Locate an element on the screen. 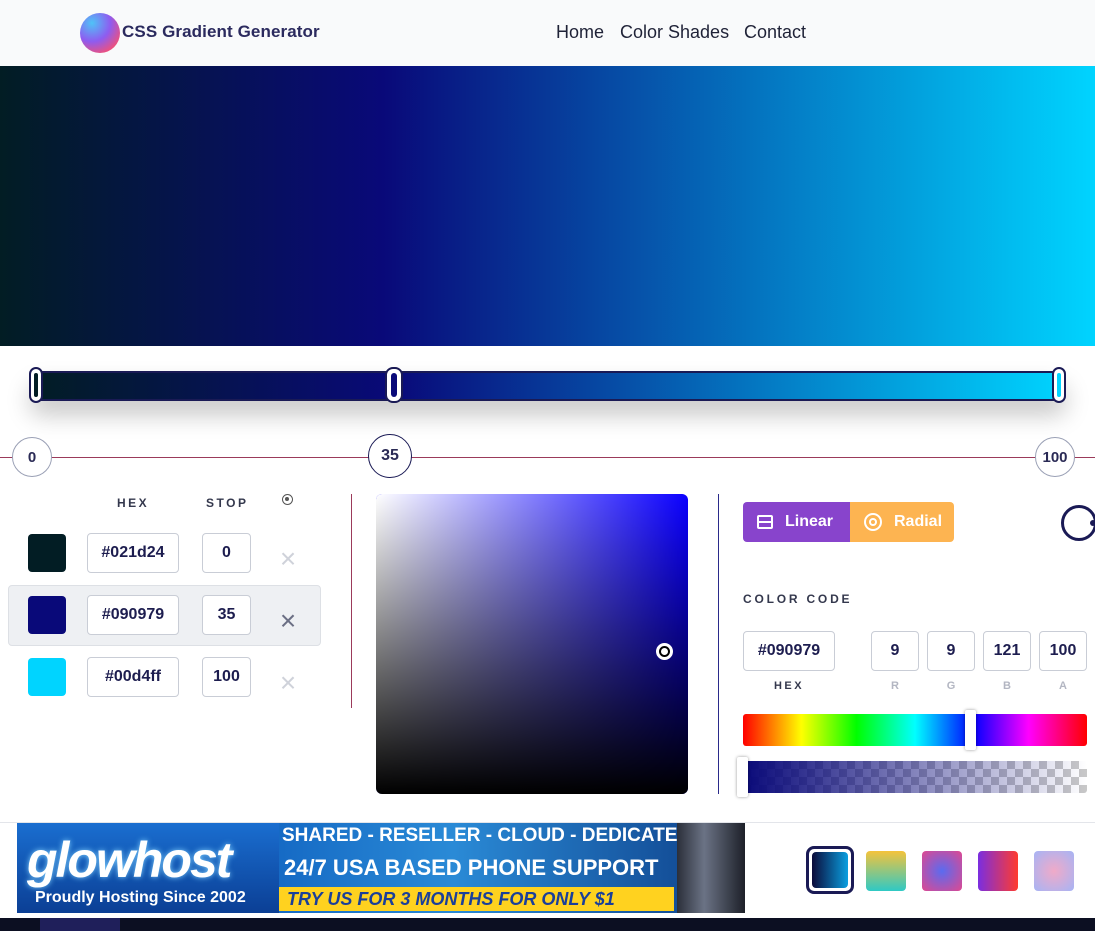  stop-hex-input-1: #090979 is located at coordinates (133, 615).